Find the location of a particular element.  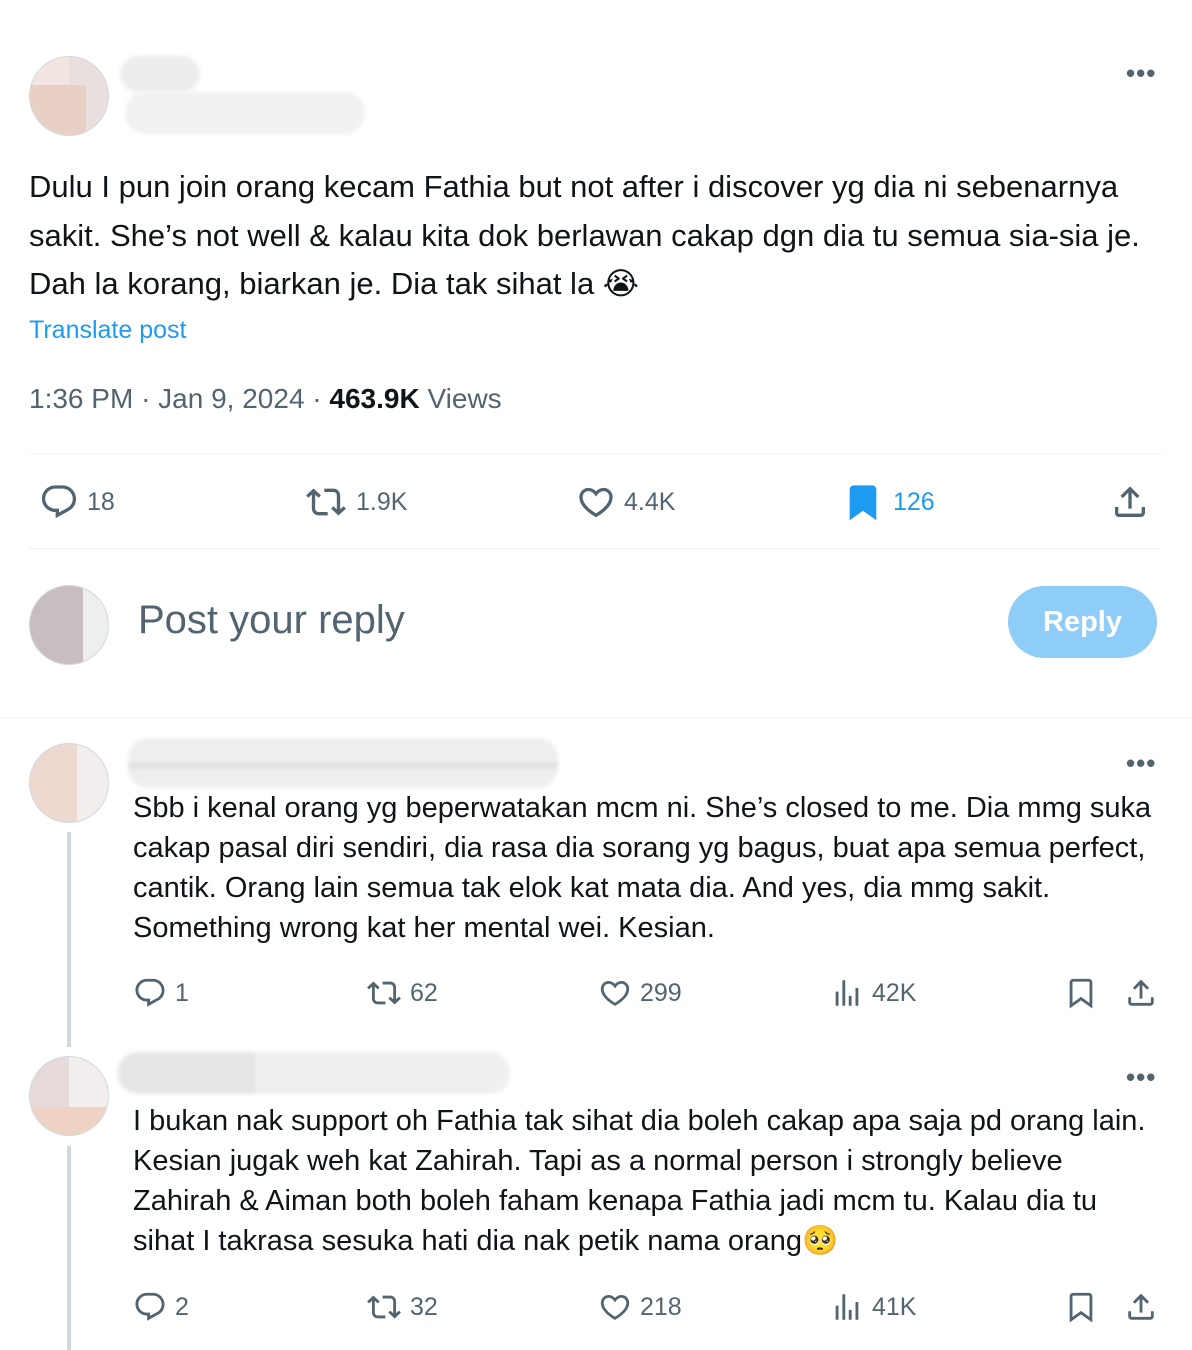

repost-action: 1.9K is located at coordinates (355, 502).